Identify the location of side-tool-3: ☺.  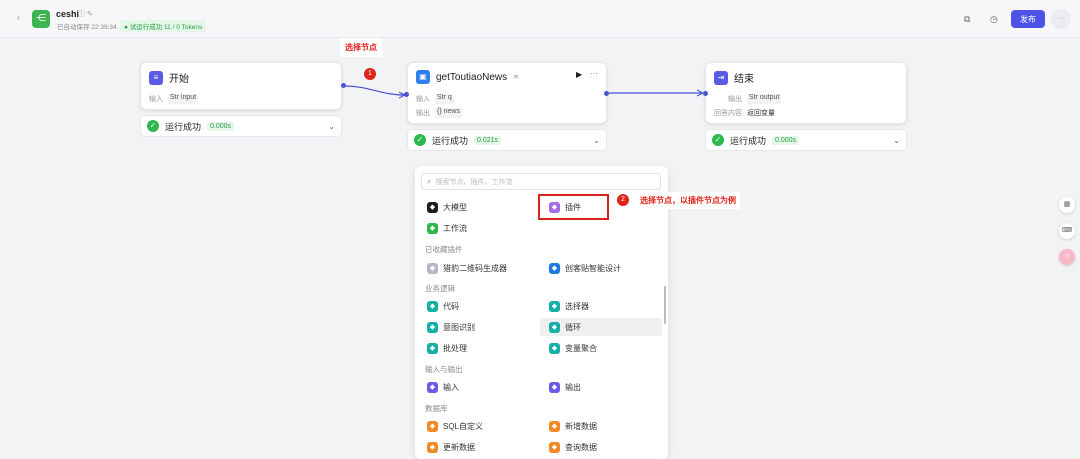
(1067, 257).